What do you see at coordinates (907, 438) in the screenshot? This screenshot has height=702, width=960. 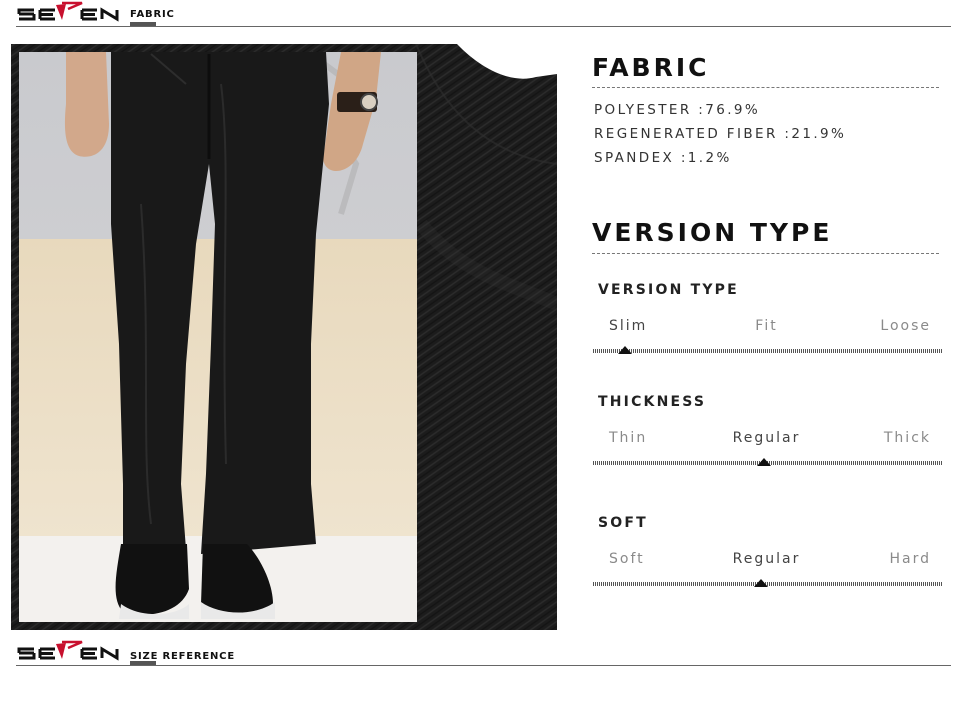 I see `option-thick: Thick` at bounding box center [907, 438].